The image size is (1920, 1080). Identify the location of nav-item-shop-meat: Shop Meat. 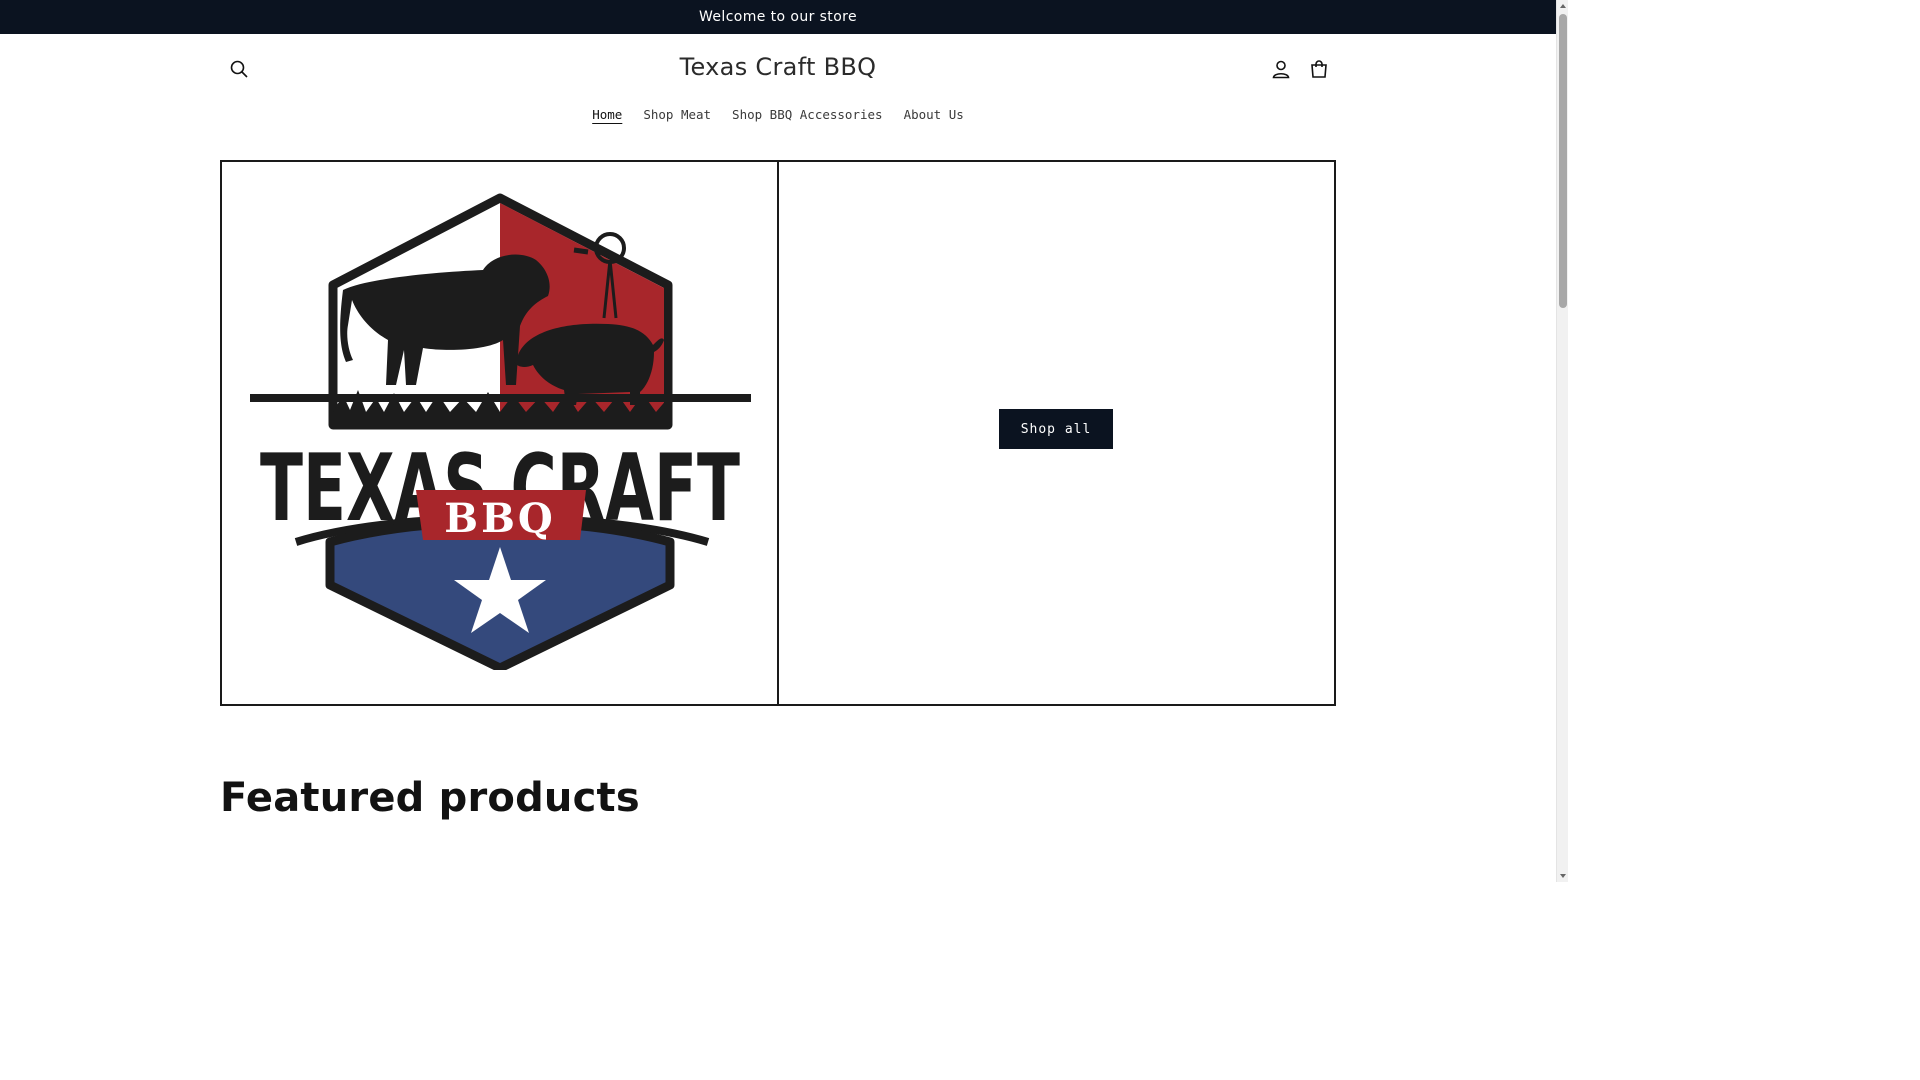
(677, 115).